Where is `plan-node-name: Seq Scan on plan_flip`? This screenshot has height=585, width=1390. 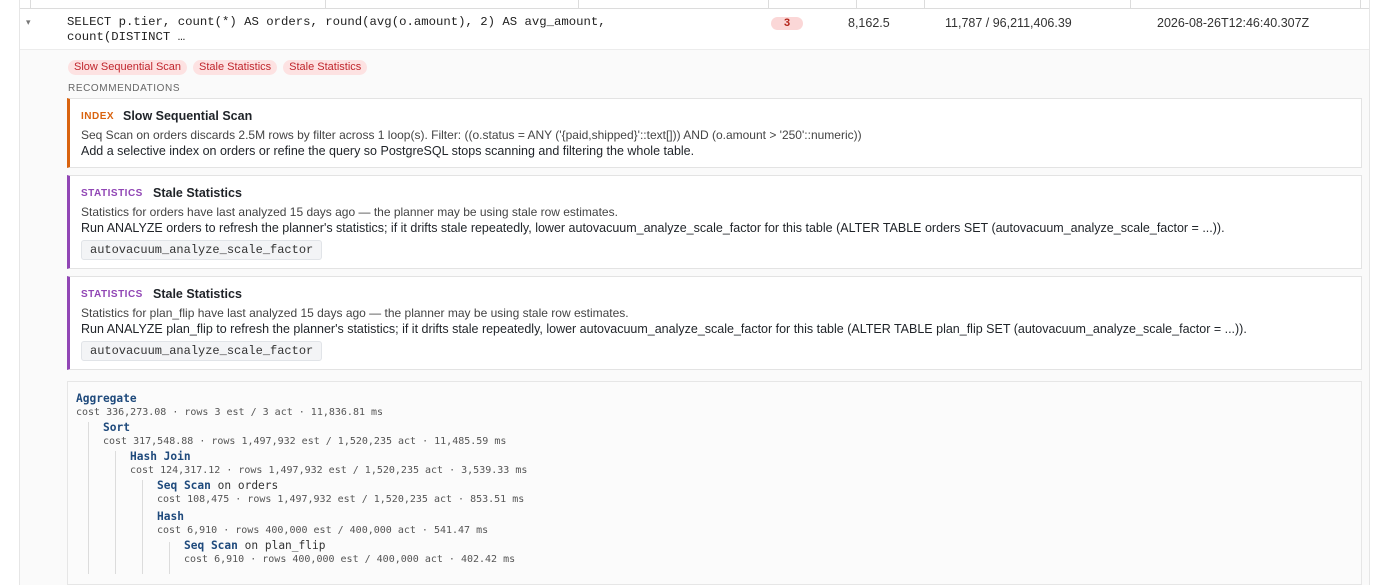
plan-node-name: Seq Scan on plan_flip is located at coordinates (255, 545).